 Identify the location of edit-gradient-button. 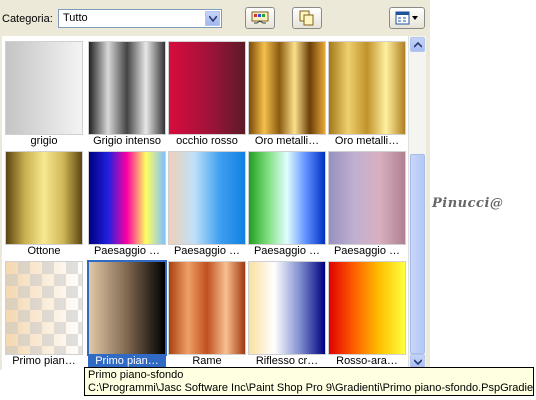
(260, 18).